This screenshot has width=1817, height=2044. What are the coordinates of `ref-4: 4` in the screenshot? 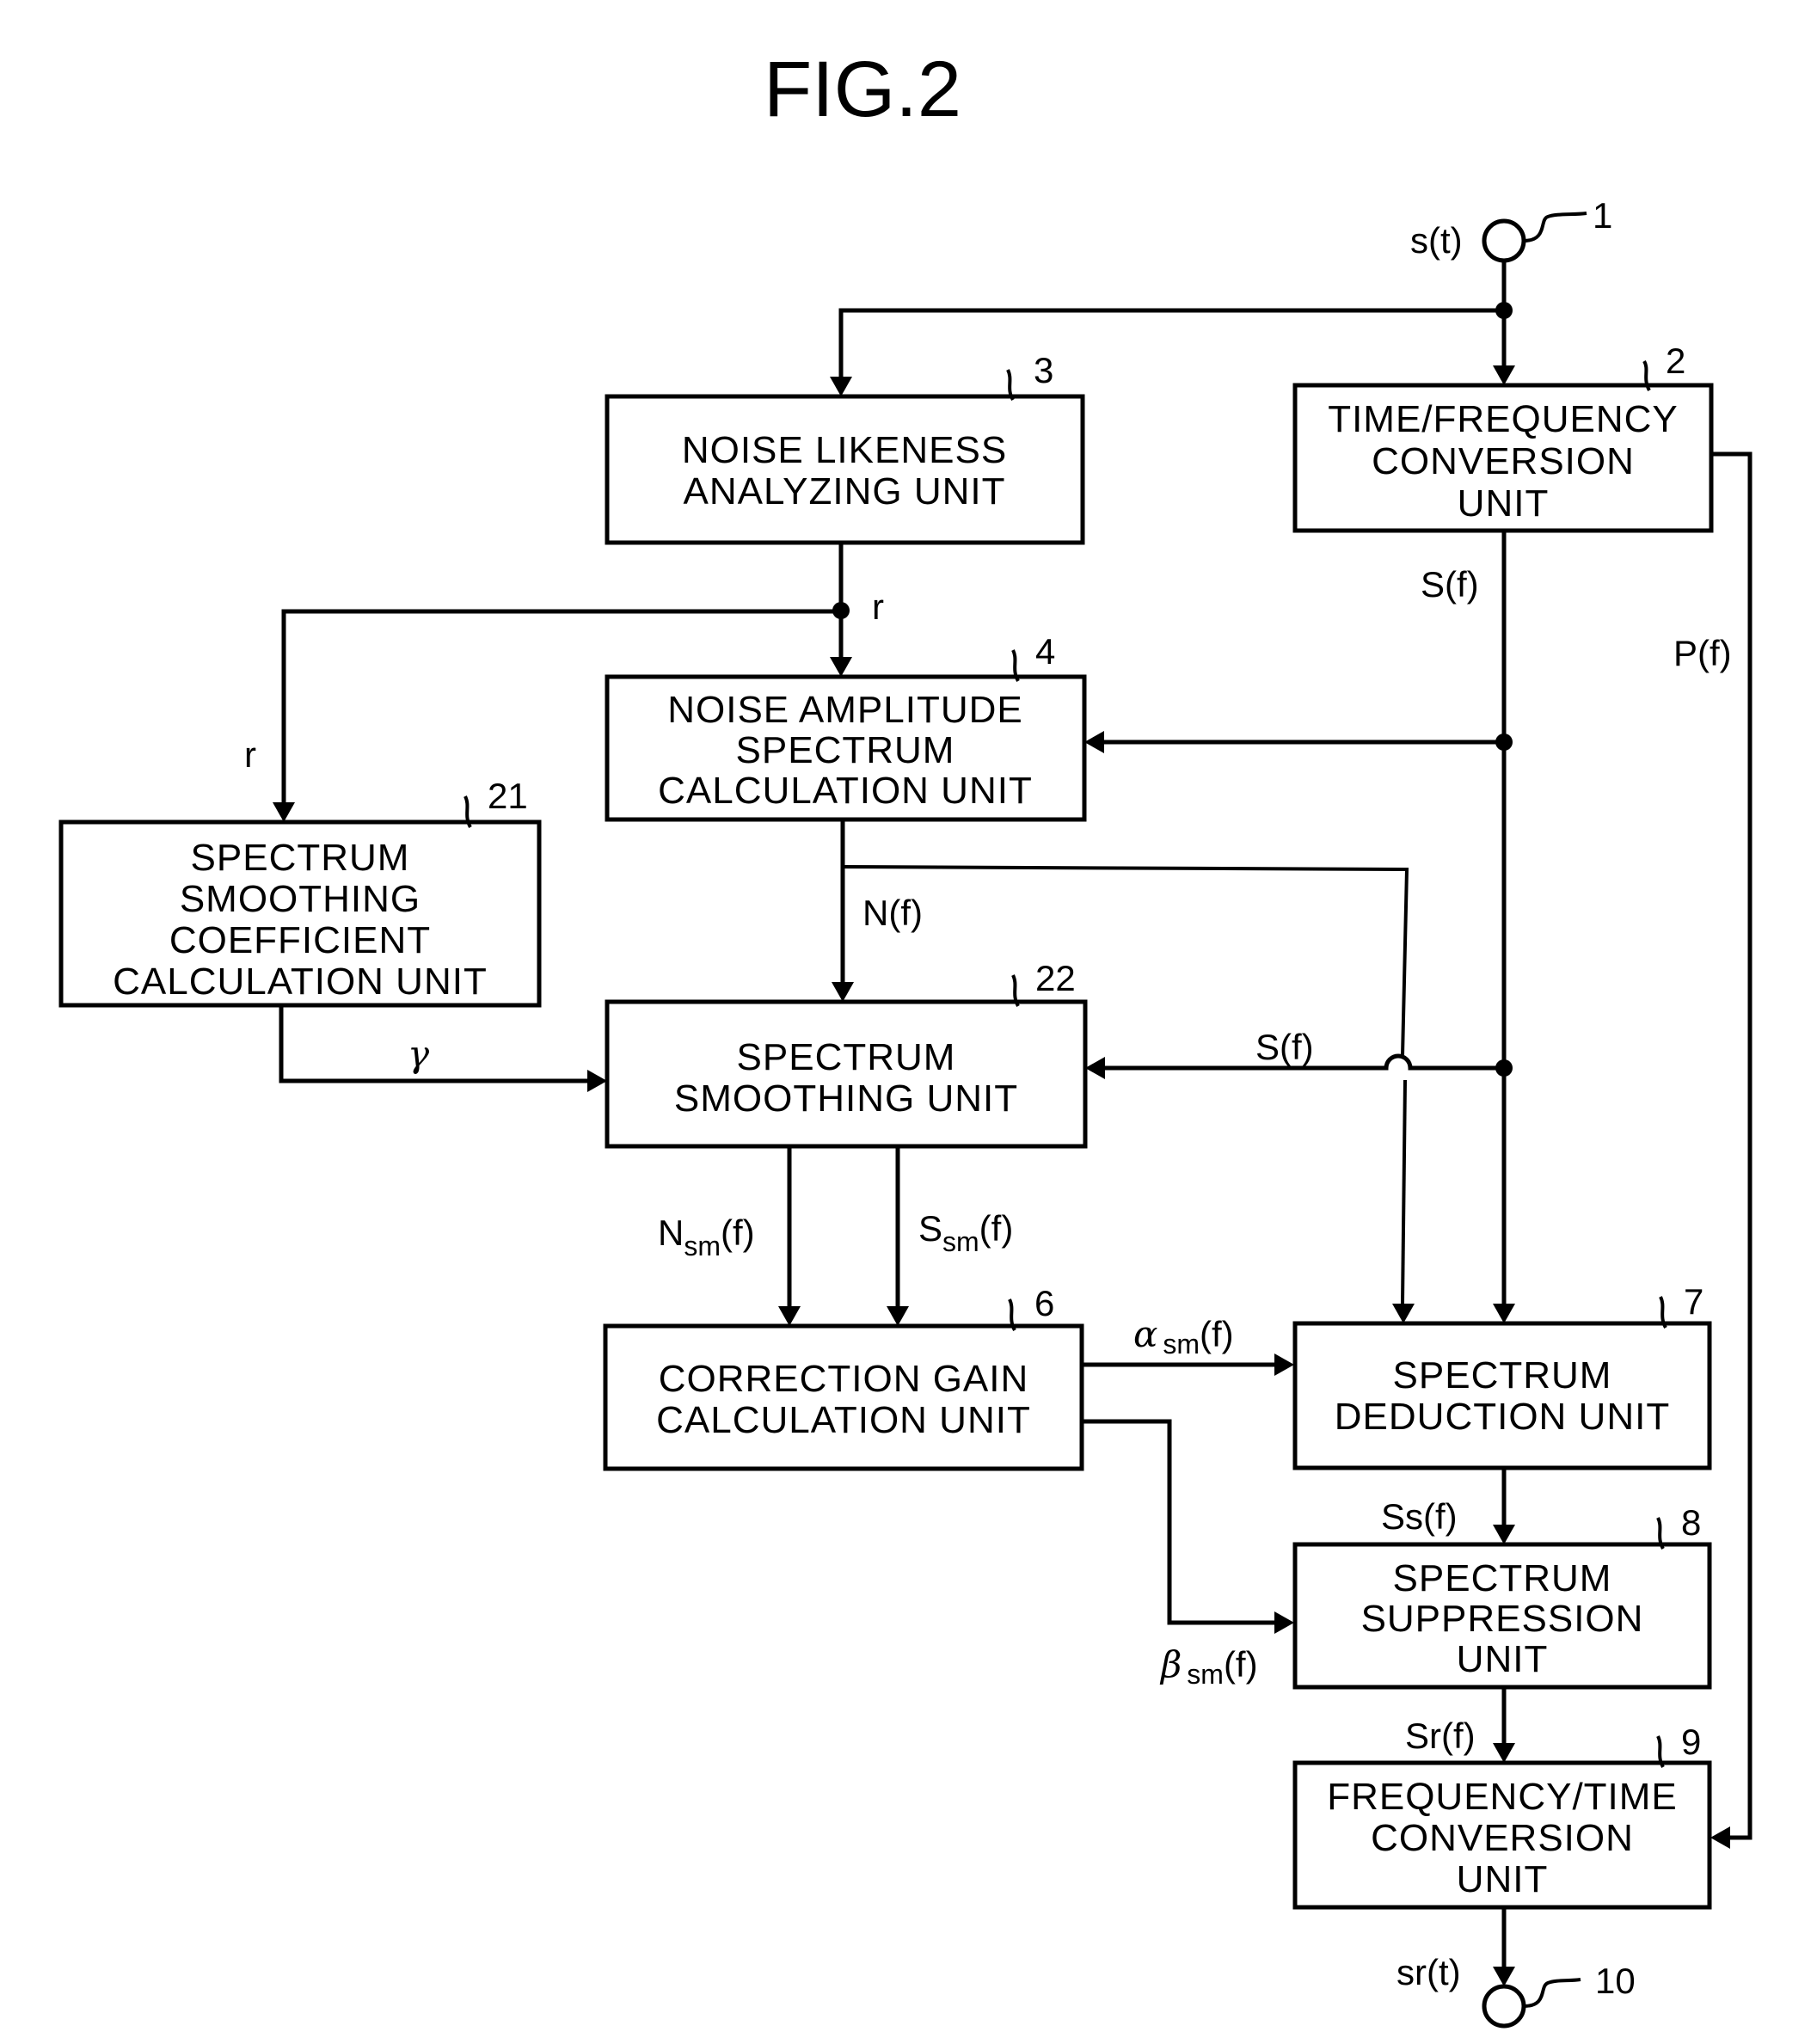 It's located at (1045, 651).